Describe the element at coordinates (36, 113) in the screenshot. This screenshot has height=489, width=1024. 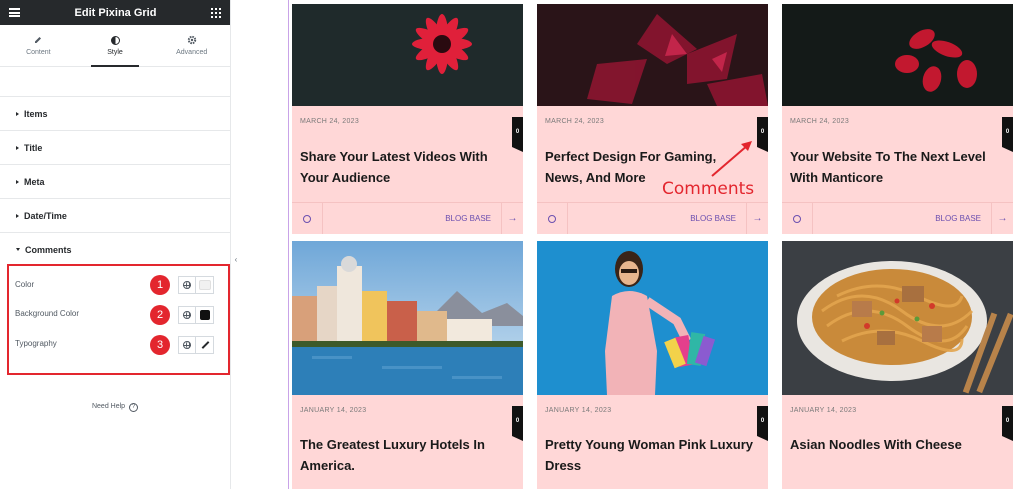
I see `section-label: Items` at that location.